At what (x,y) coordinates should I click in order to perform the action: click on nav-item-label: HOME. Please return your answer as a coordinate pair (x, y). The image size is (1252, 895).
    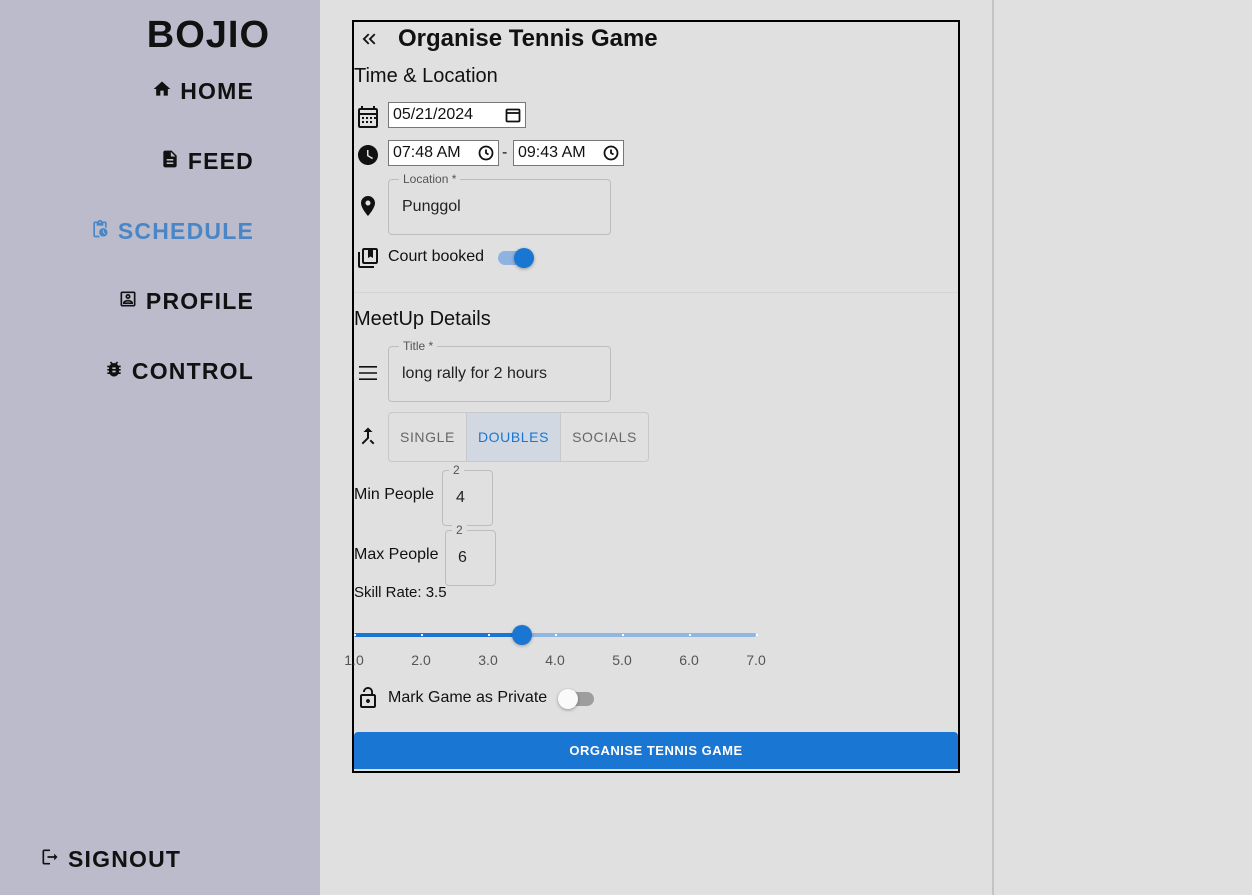
    Looking at the image, I should click on (217, 90).